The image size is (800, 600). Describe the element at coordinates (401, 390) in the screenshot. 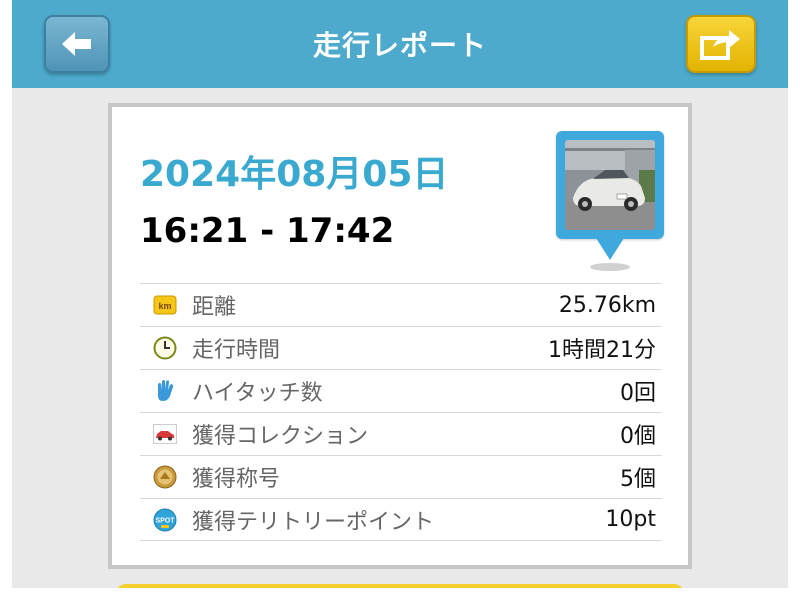

I see `stat-row-high-touch: ハイタッチ数 0回` at that location.